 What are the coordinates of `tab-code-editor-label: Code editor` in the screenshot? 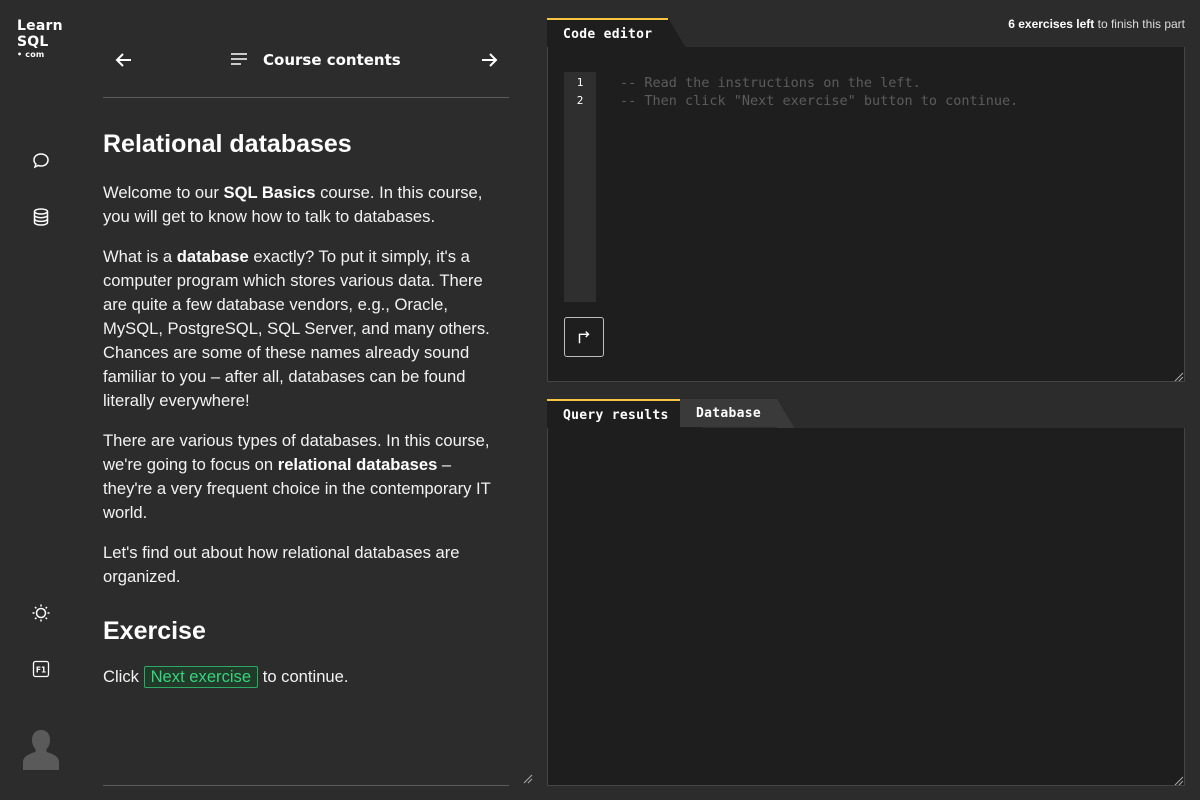 It's located at (608, 34).